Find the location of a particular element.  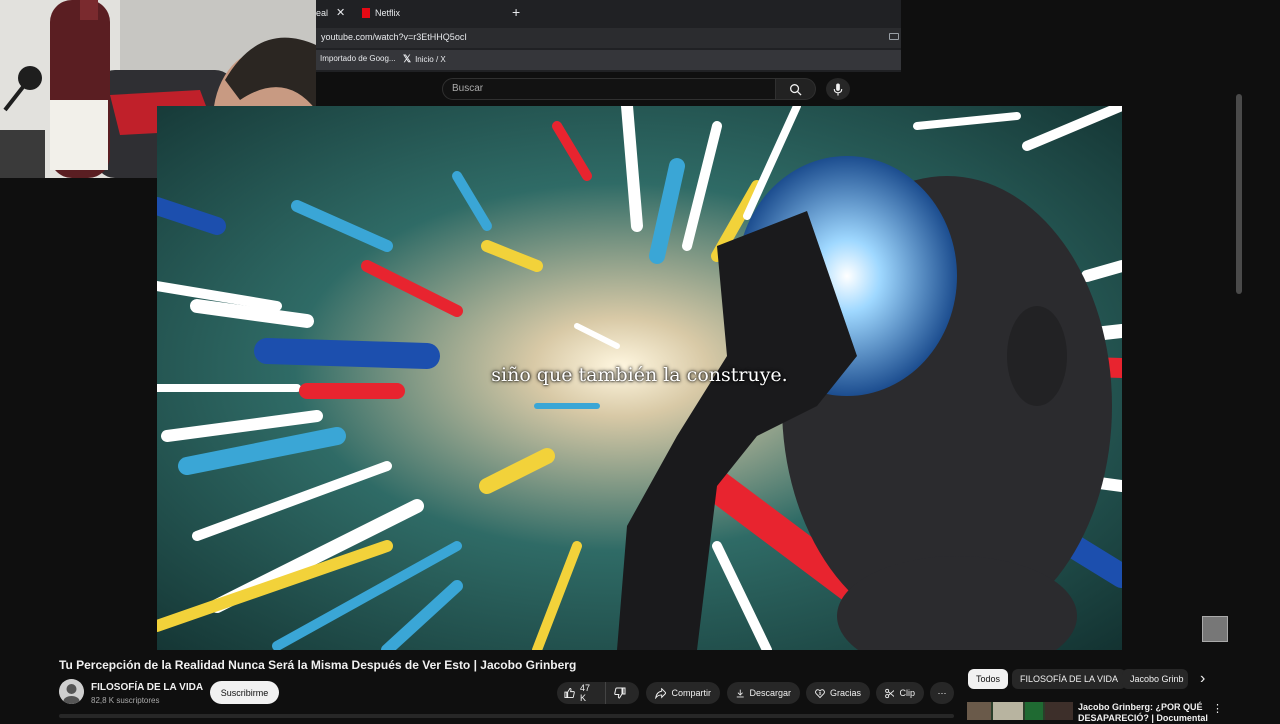

share-label: Compartir is located at coordinates (691, 693).